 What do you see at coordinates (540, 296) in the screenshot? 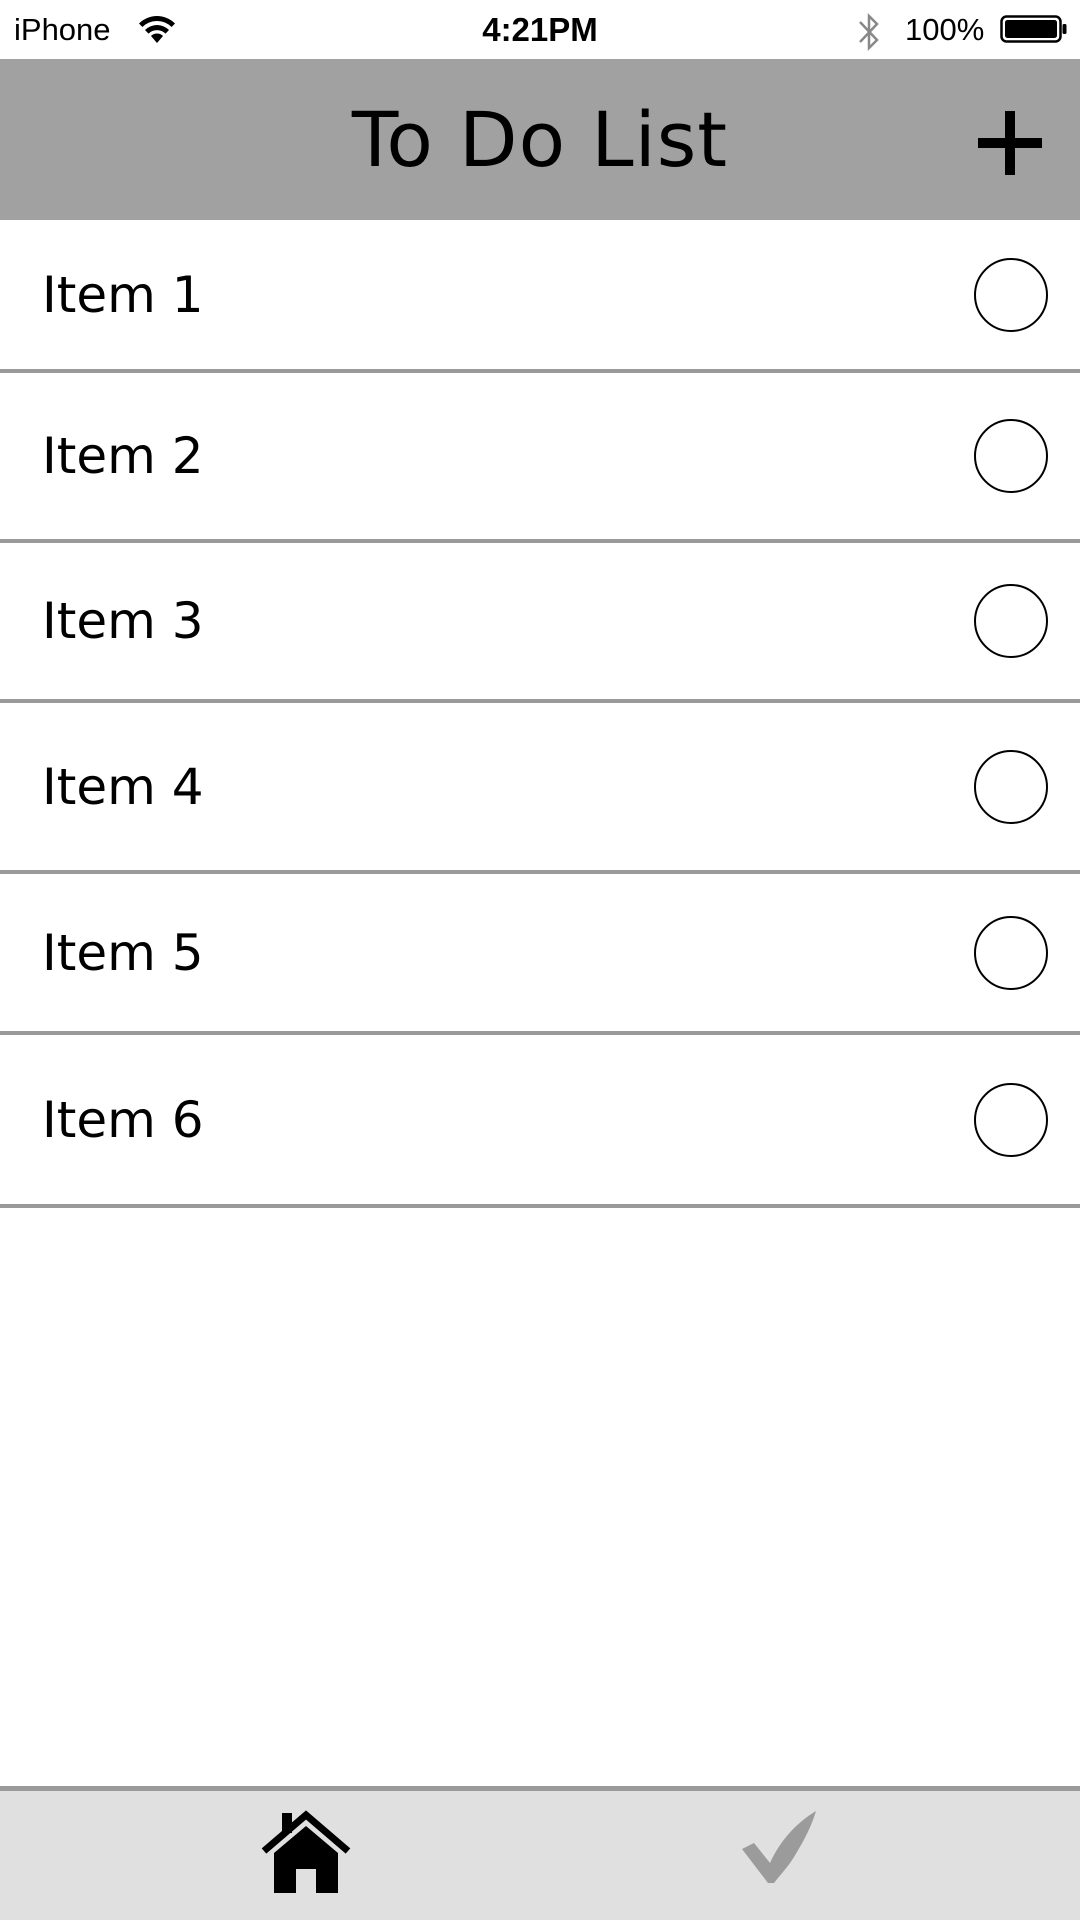
I see `list-item: Item 1` at bounding box center [540, 296].